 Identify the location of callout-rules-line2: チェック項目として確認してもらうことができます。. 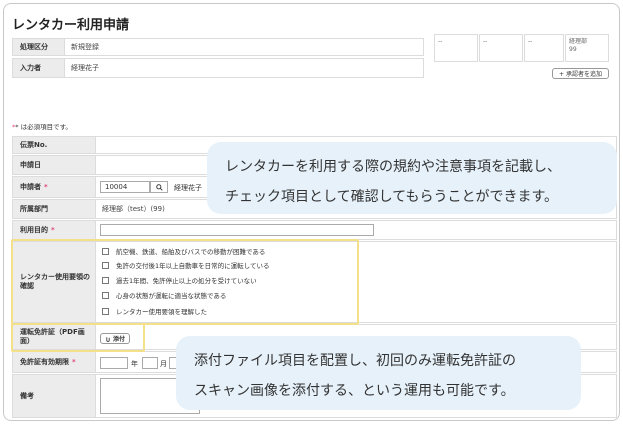
(392, 197).